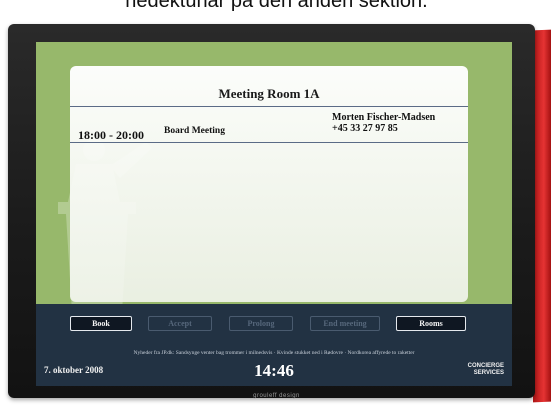 This screenshot has height=408, width=553. I want to click on monitor-red-side, so click(542, 216).